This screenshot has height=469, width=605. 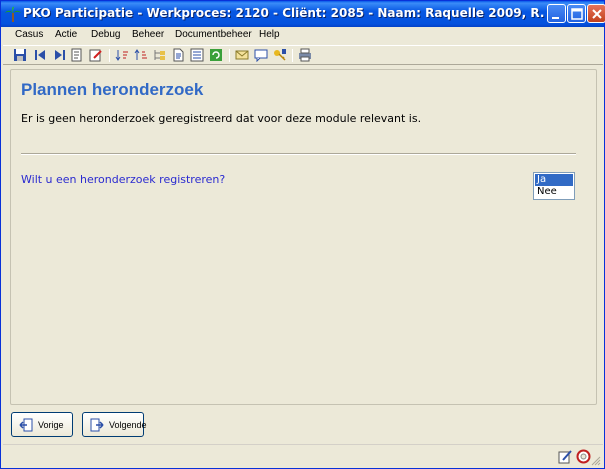 I want to click on palm-tree-icon, so click(x=13, y=14).